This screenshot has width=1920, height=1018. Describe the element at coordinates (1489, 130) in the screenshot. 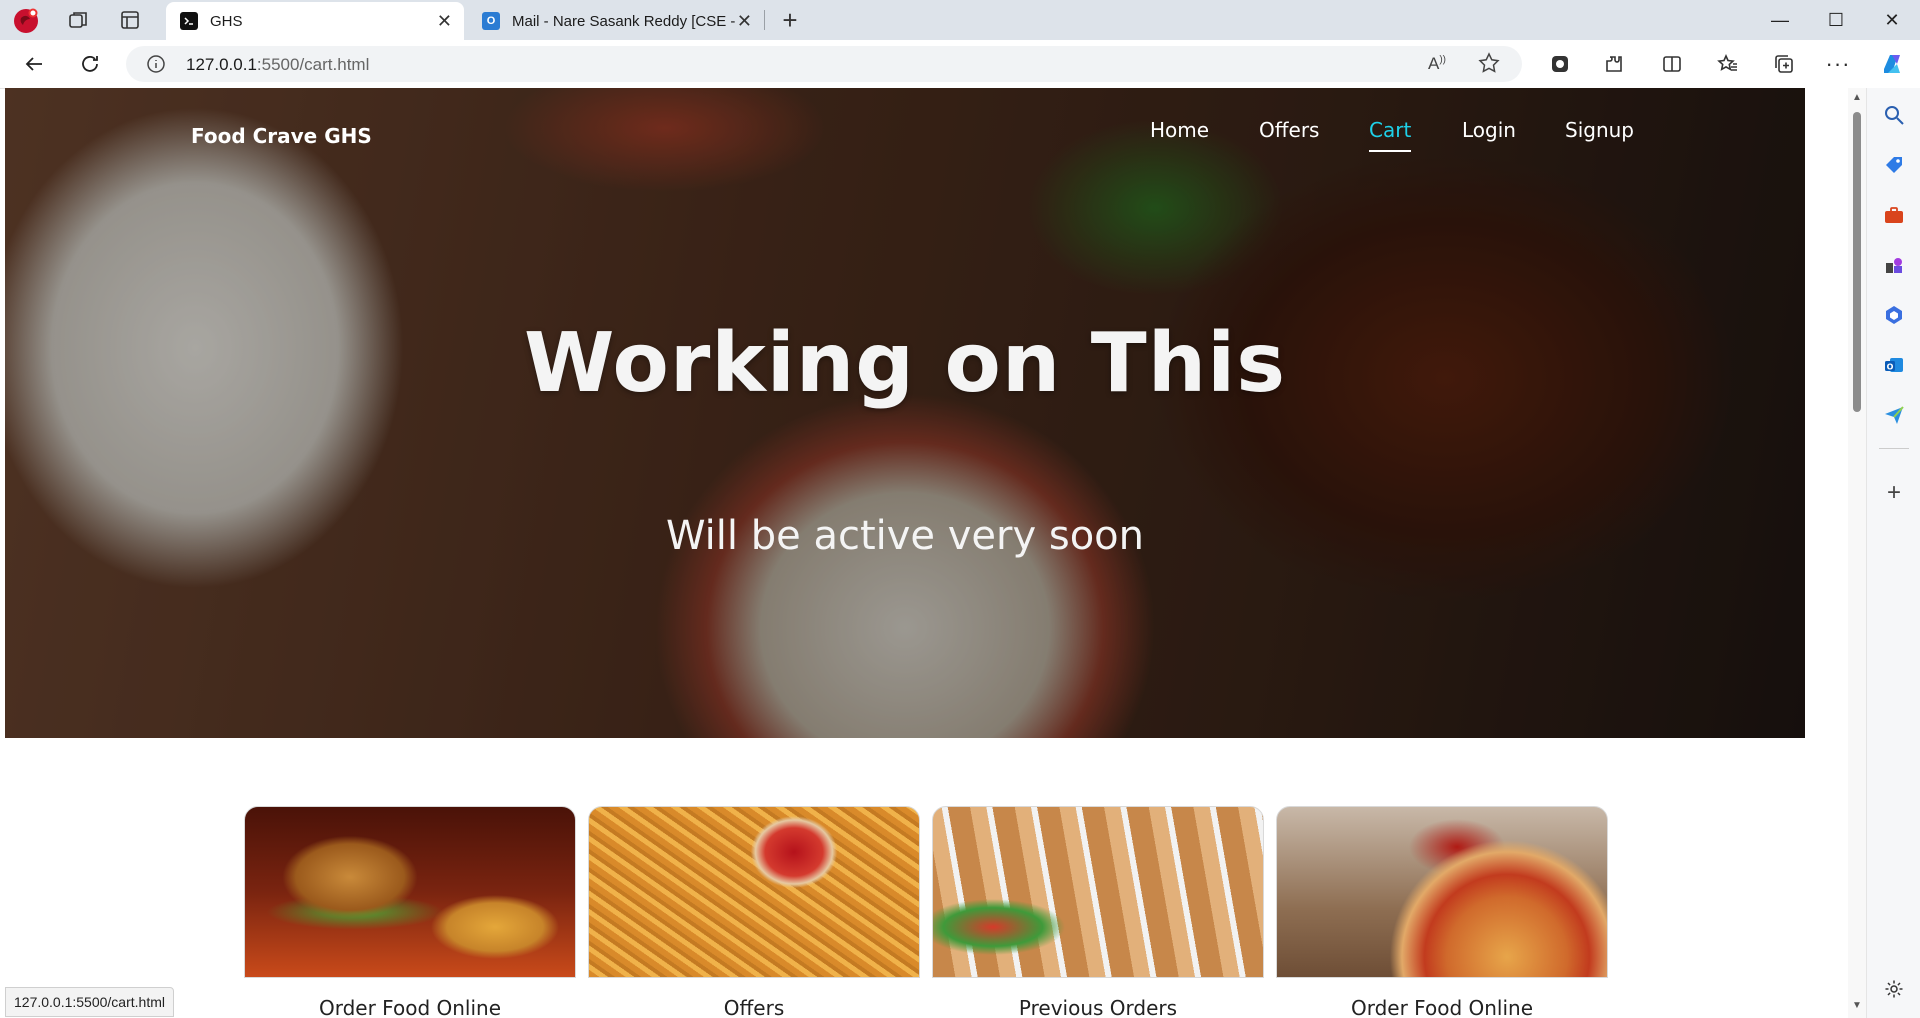

I see `nav-login: Login` at that location.